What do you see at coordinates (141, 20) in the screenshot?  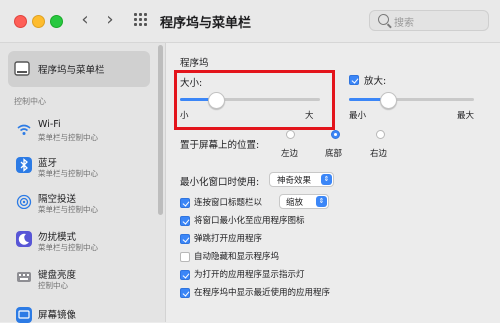 I see `show-all-grid-icon` at bounding box center [141, 20].